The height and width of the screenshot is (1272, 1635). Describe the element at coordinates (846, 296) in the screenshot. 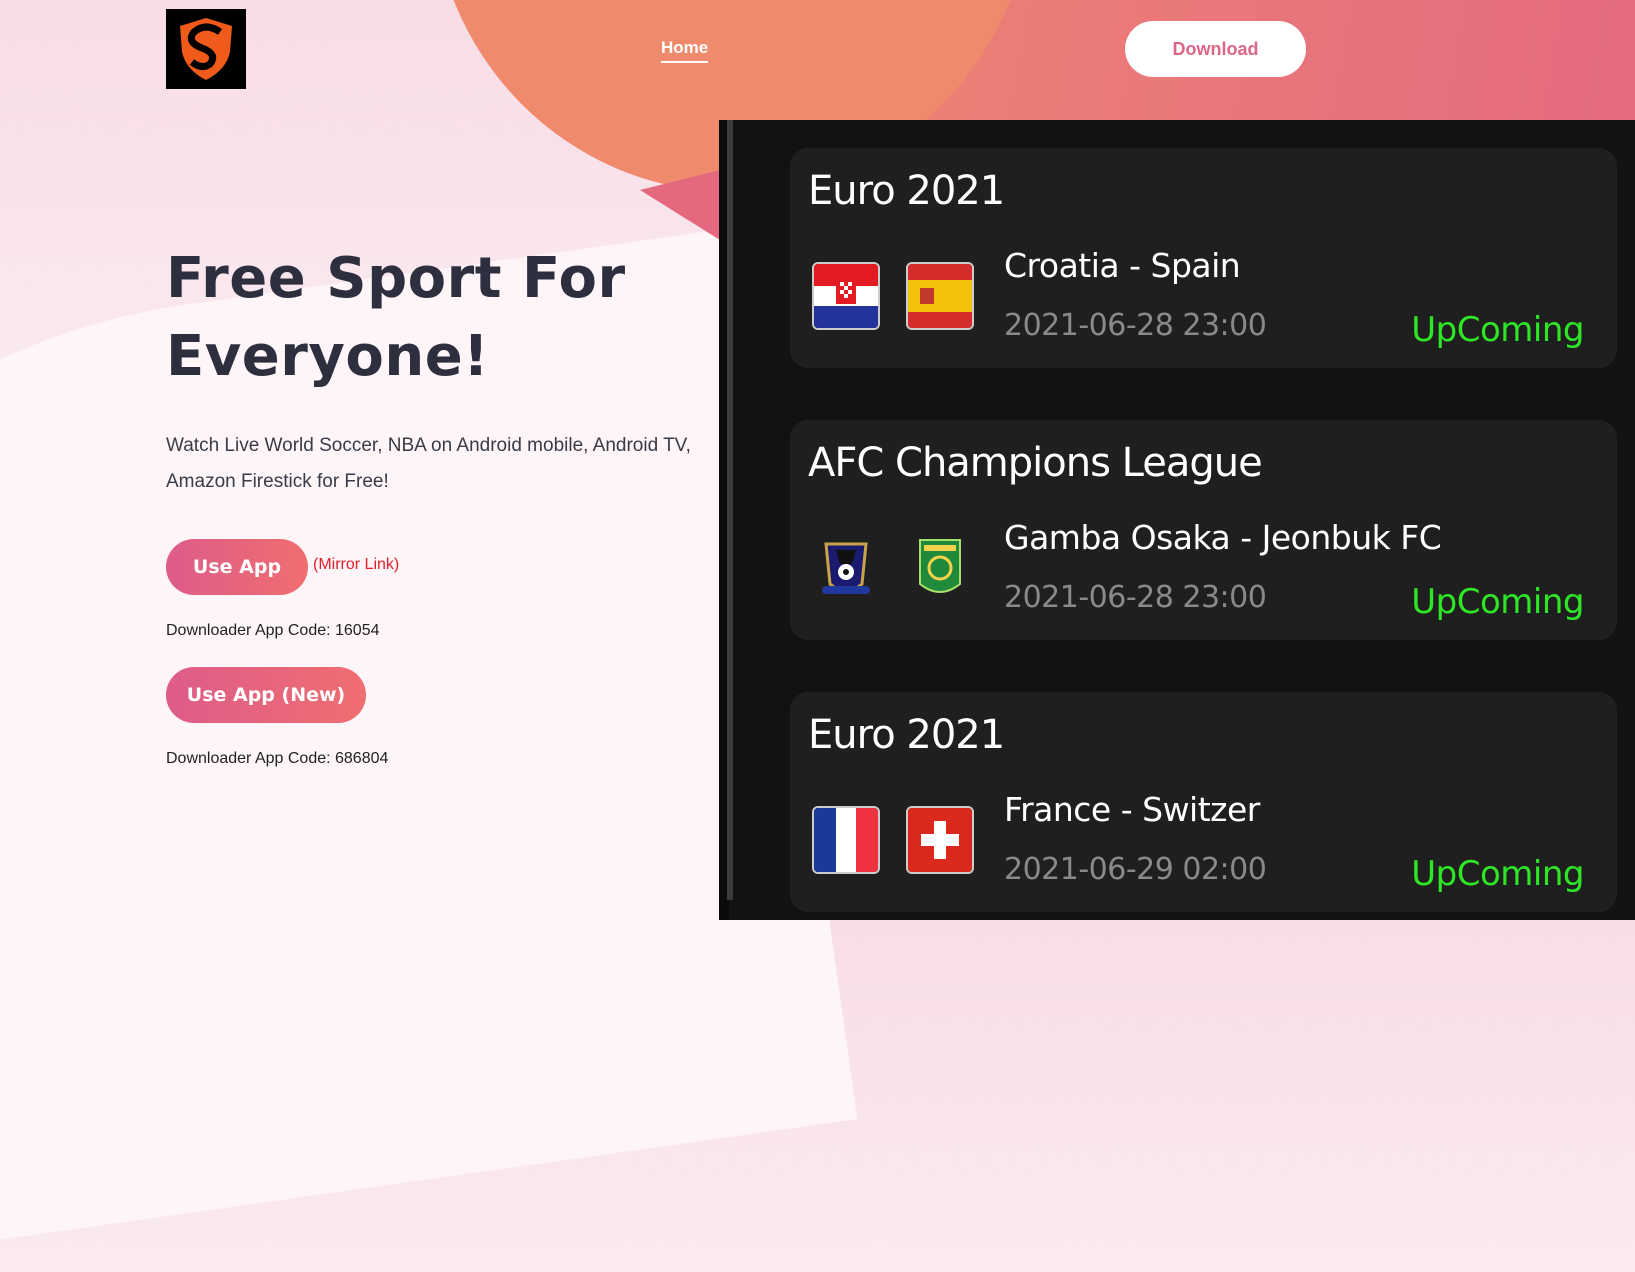

I see `croatia-flag-icon` at that location.